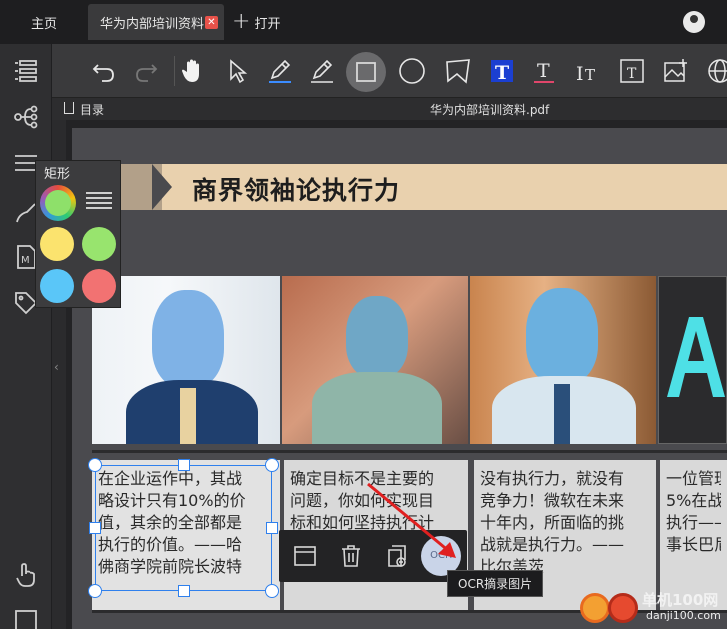 Image resolution: width=727 pixels, height=629 pixels. Describe the element at coordinates (99, 200) in the screenshot. I see `line-style-icon` at that location.